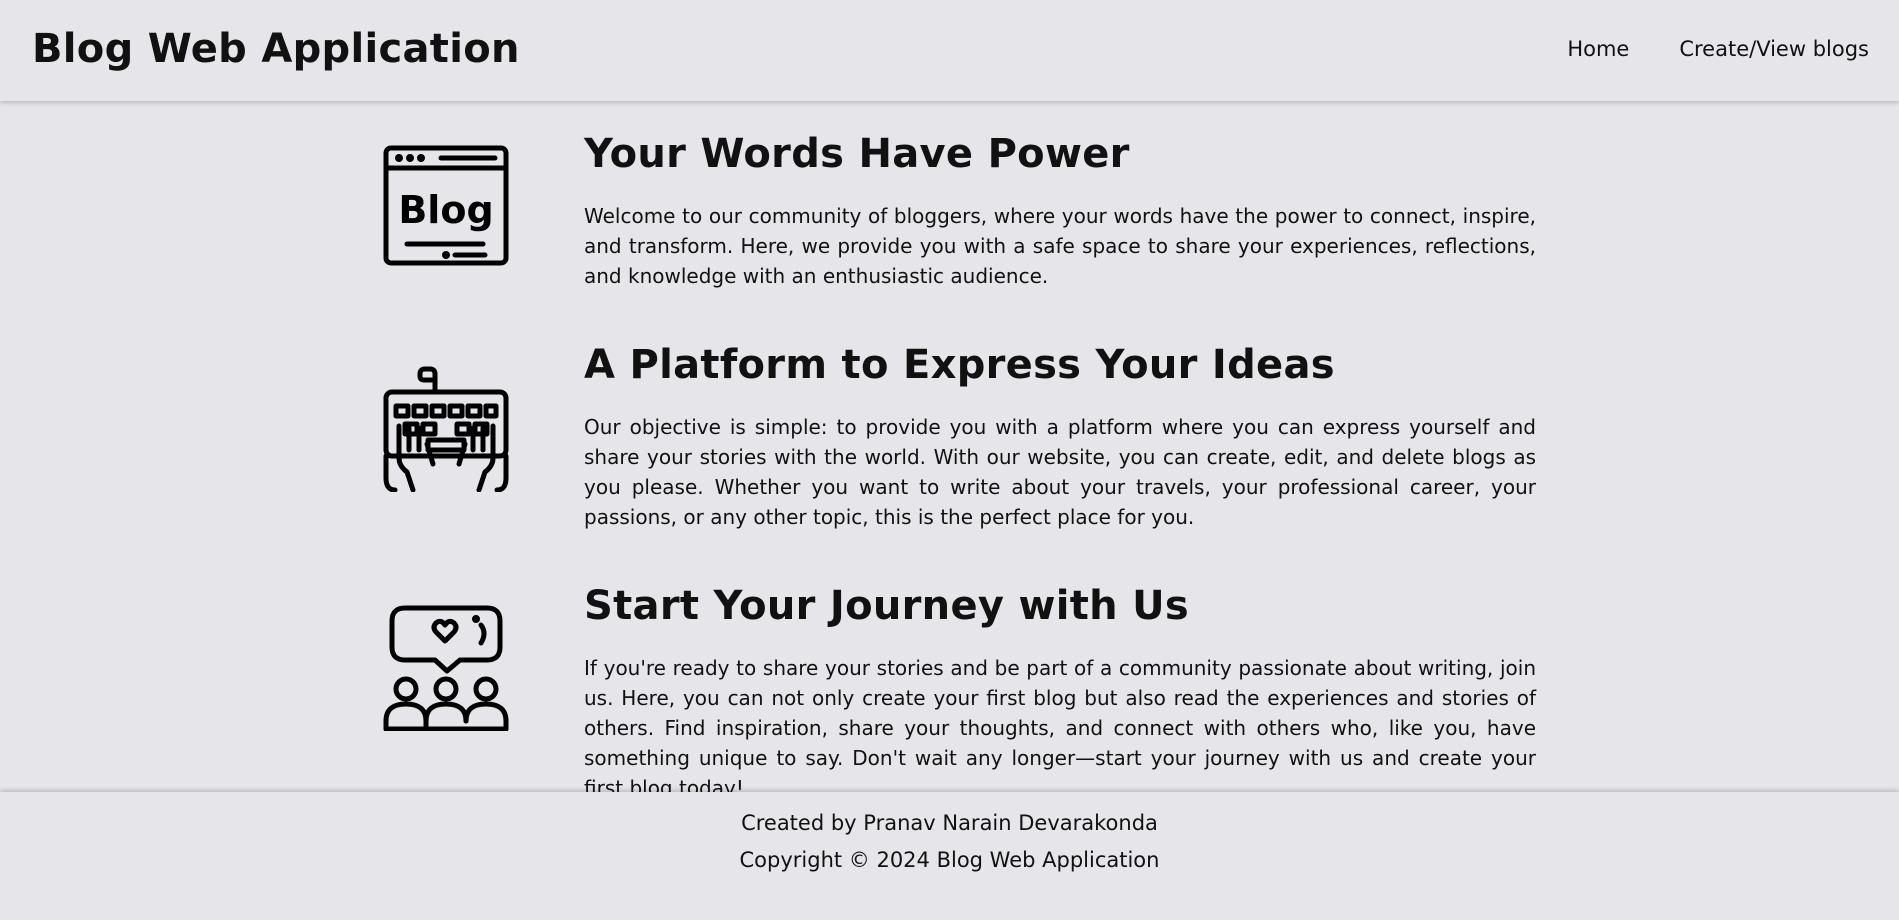  What do you see at coordinates (1598, 49) in the screenshot?
I see `nav-link-home: Home` at bounding box center [1598, 49].